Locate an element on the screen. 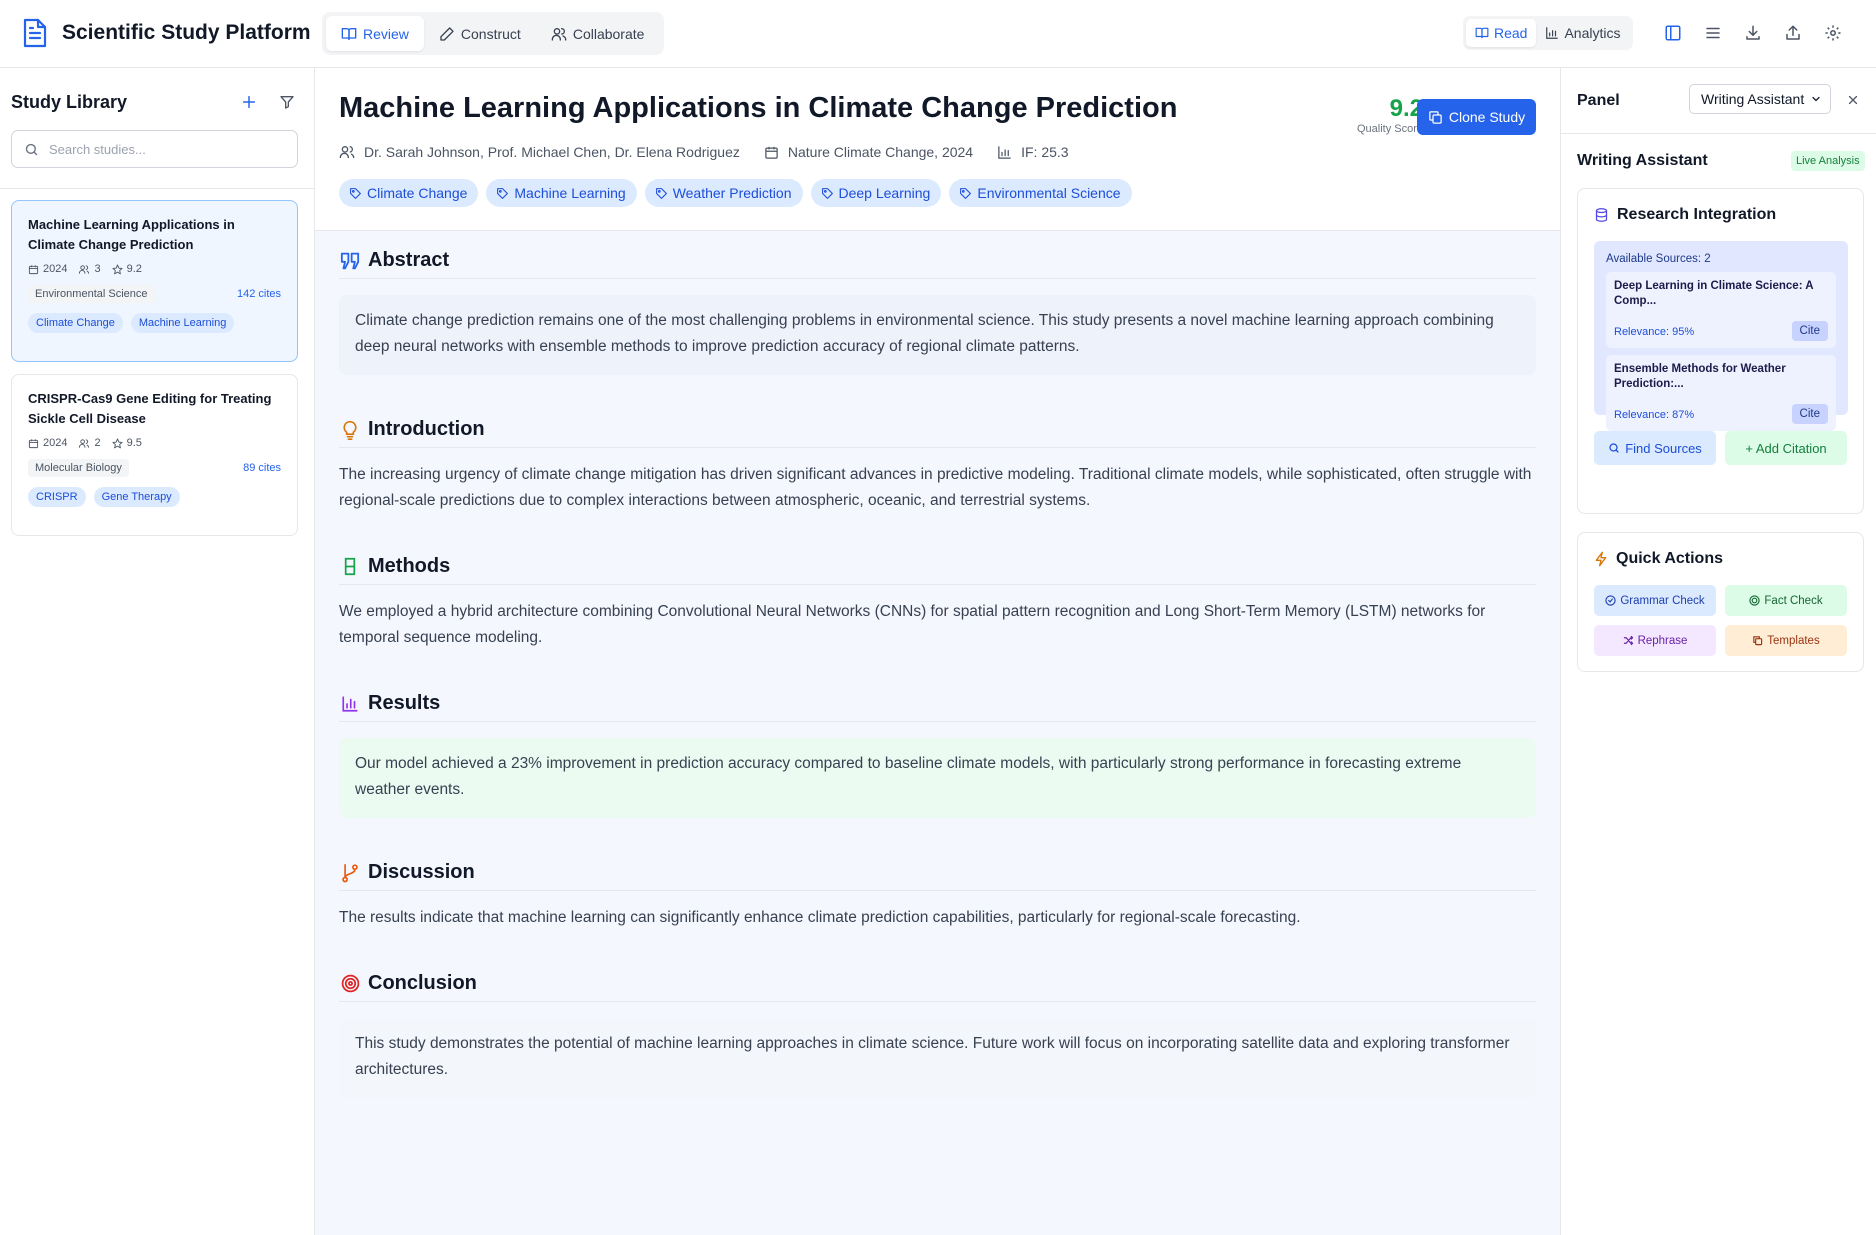 This screenshot has width=1876, height=1235. fact-check-button: Fact Check is located at coordinates (1786, 600).